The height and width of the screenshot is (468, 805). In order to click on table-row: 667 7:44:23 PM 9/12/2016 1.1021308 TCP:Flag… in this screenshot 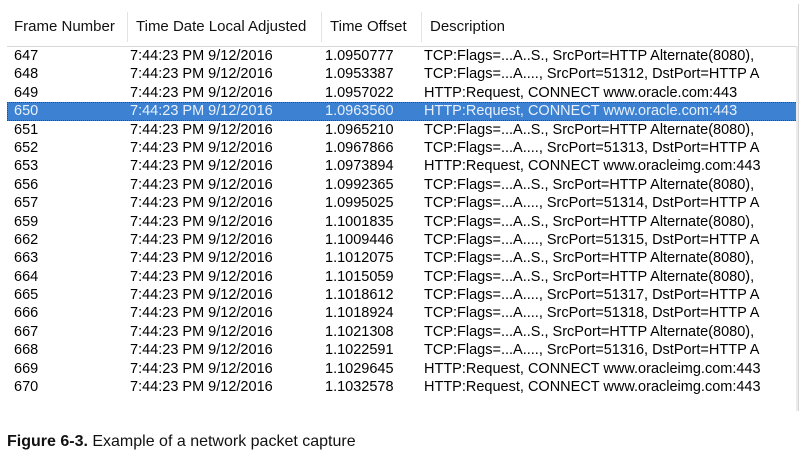, I will do `click(402, 332)`.